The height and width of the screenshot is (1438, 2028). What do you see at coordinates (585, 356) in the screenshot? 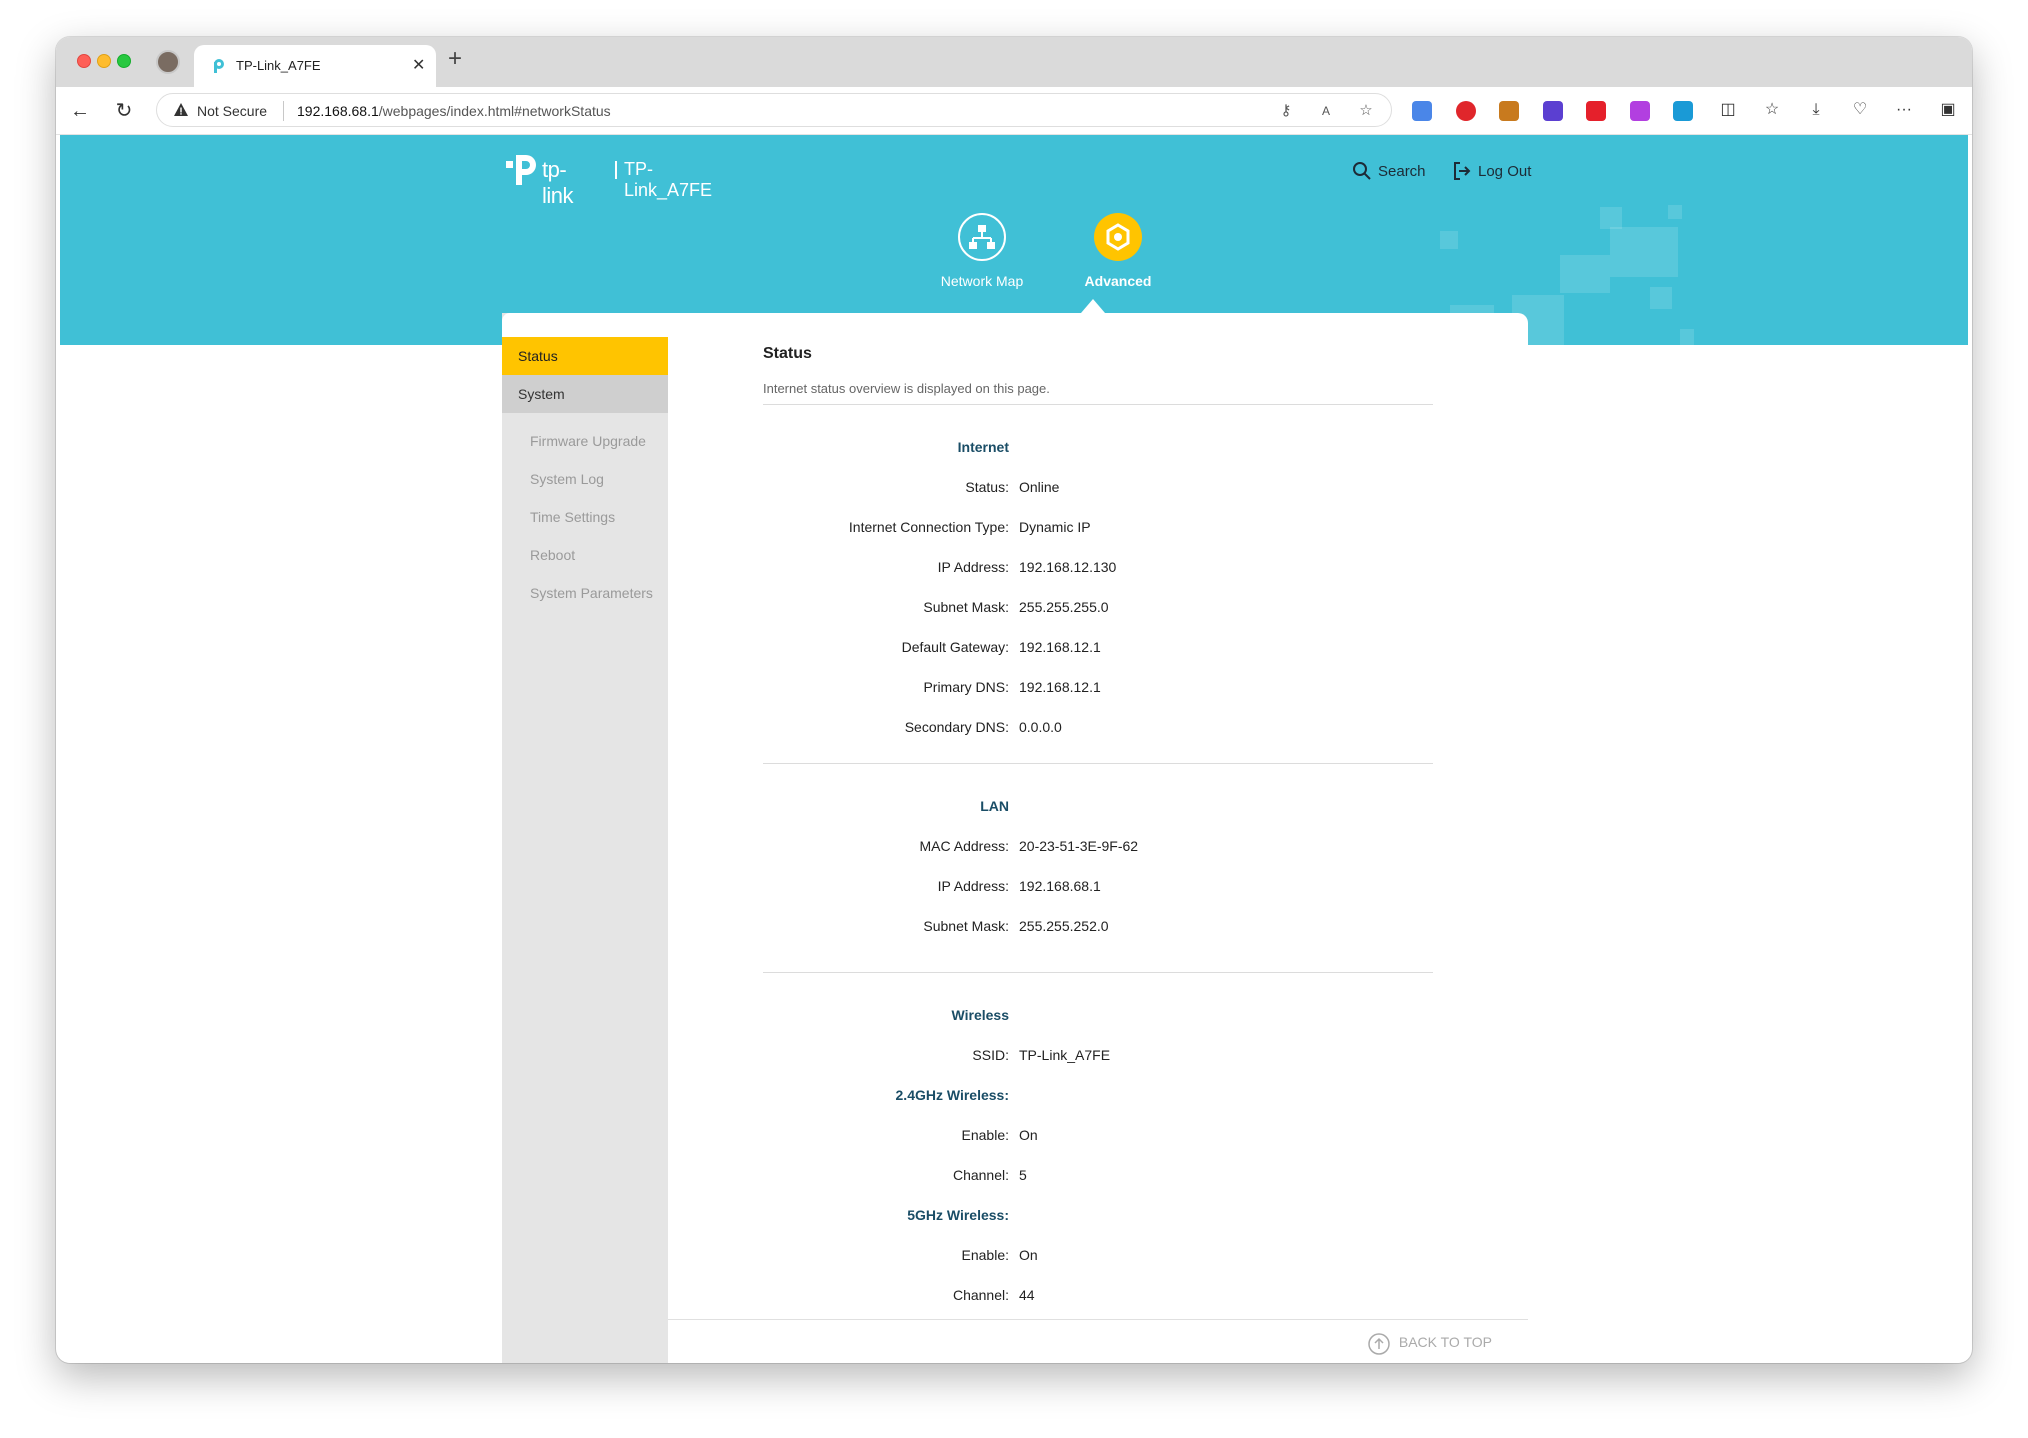
I see `sidebar-item-status: Status` at bounding box center [585, 356].